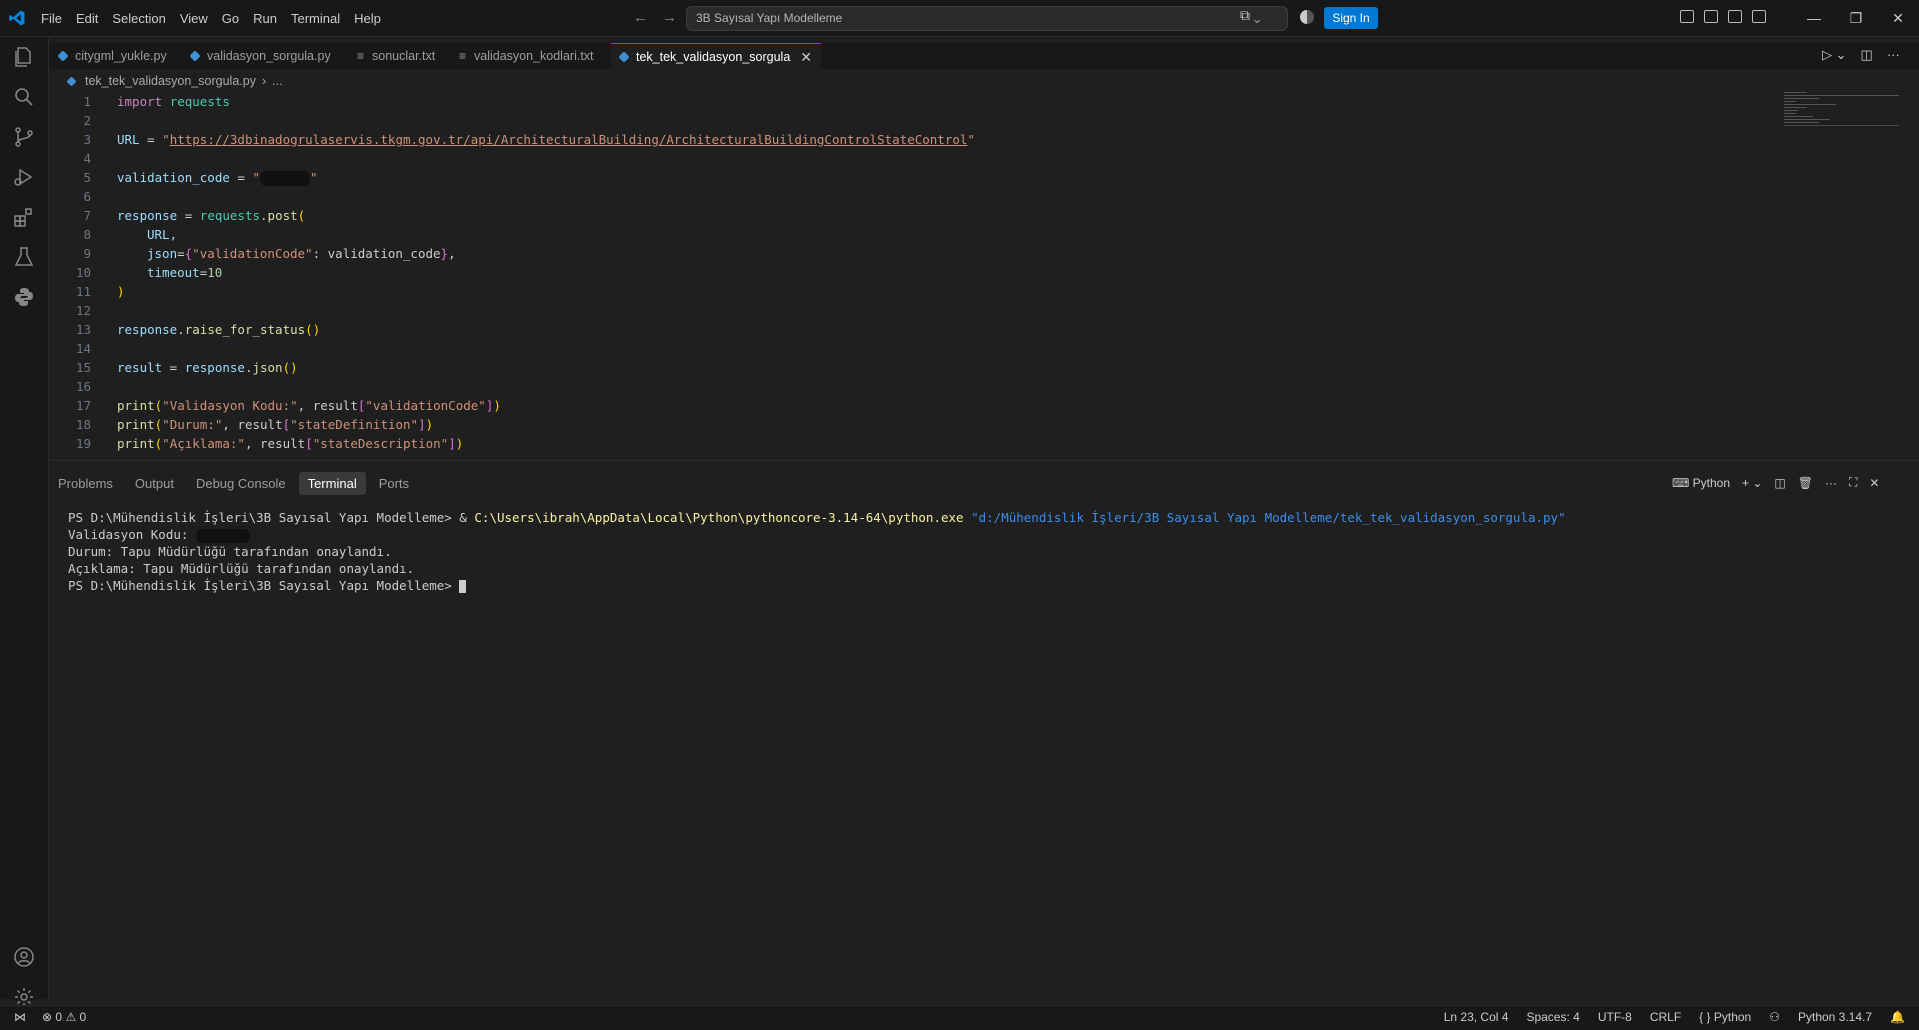 Image resolution: width=1919 pixels, height=1030 pixels. I want to click on python-icon, so click(24, 297).